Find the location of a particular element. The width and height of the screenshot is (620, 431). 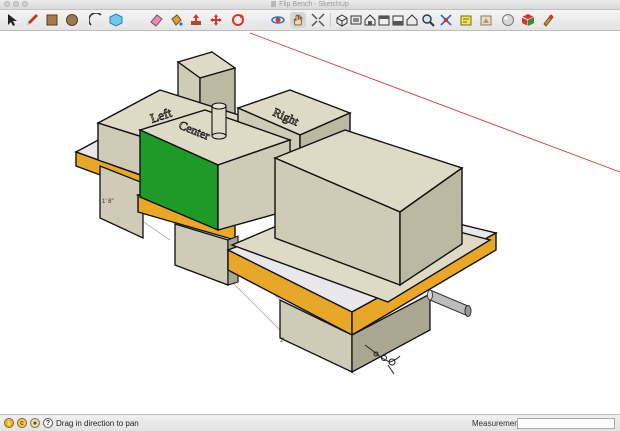

right-view-icon is located at coordinates (384, 20).